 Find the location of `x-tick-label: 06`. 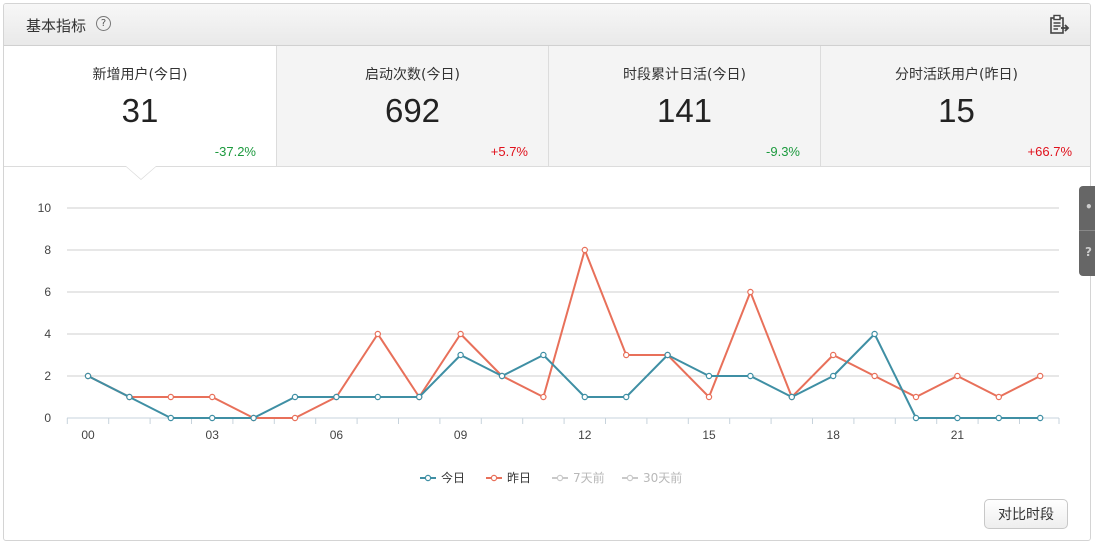

x-tick-label: 06 is located at coordinates (337, 435).